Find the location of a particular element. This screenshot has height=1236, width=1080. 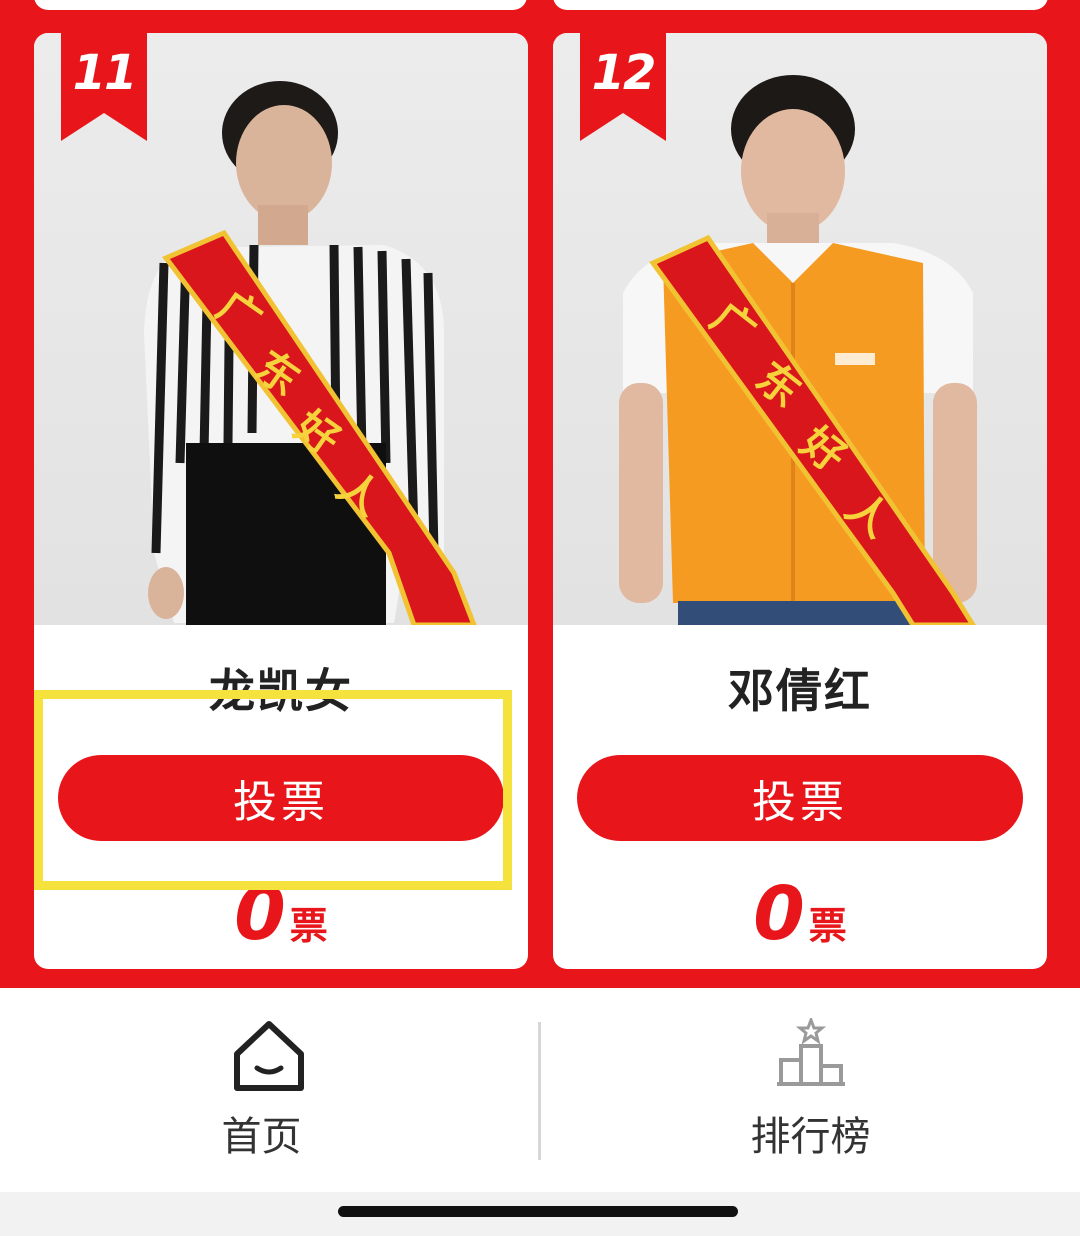

previous-card-right is located at coordinates (800, 5).